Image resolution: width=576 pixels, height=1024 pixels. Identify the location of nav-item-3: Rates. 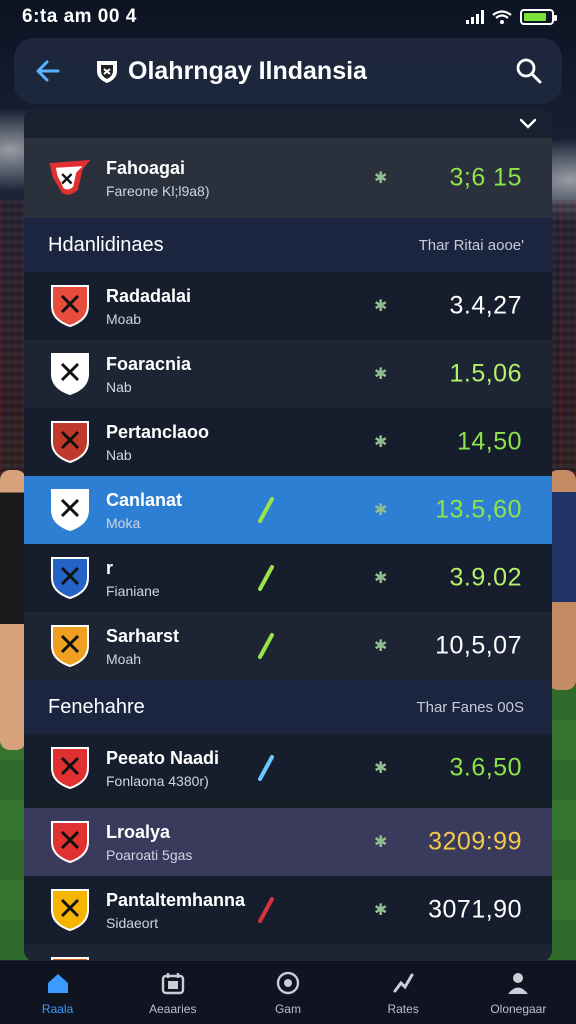
(403, 992).